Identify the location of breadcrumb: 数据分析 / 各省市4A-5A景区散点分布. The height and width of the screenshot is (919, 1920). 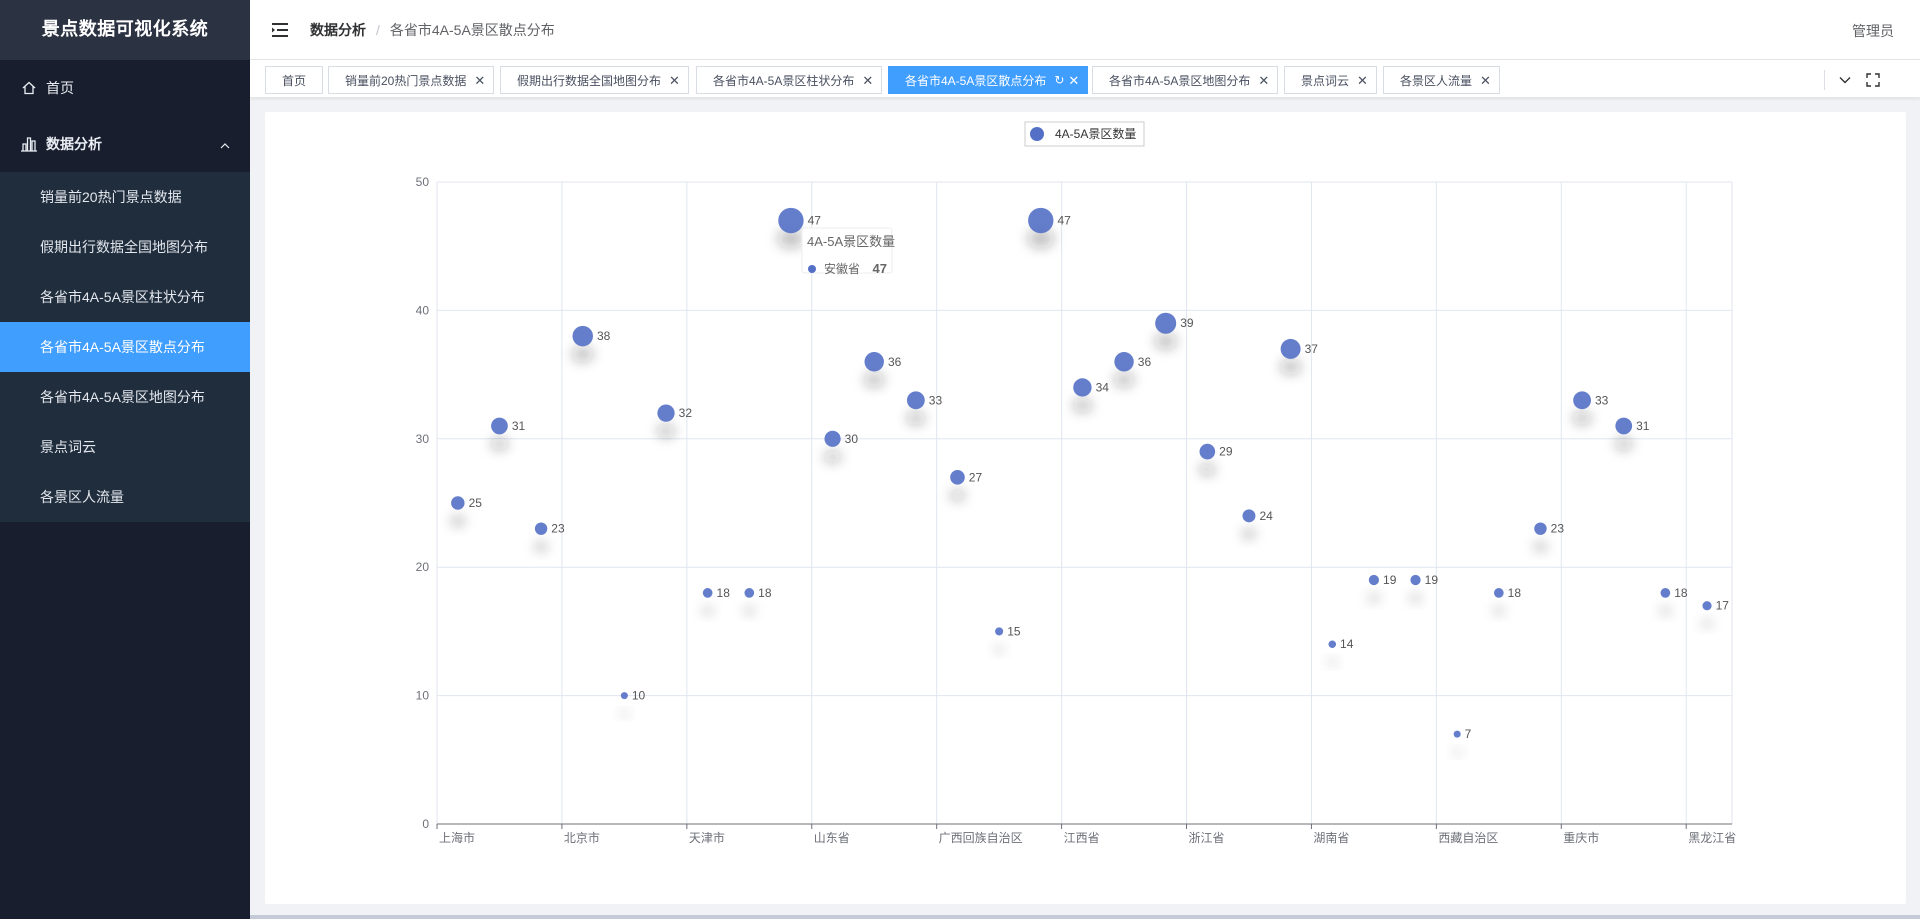
(432, 30).